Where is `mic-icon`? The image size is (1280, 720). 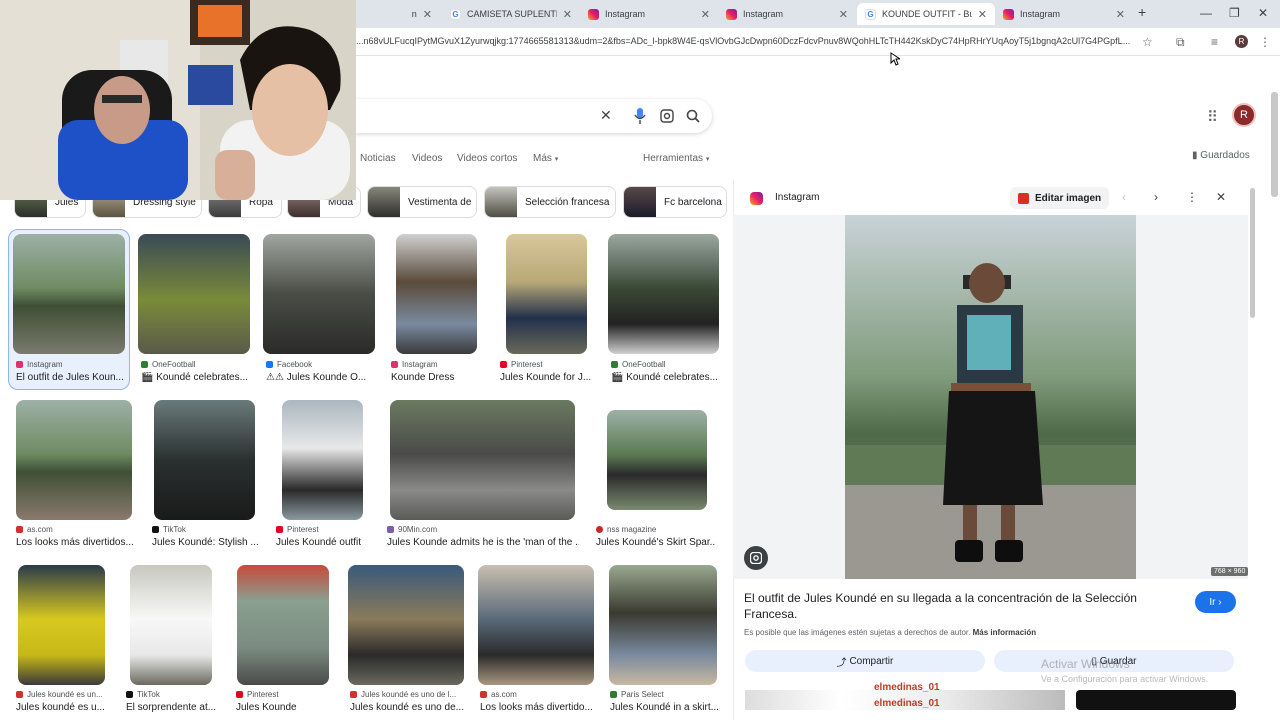
mic-icon is located at coordinates (640, 116).